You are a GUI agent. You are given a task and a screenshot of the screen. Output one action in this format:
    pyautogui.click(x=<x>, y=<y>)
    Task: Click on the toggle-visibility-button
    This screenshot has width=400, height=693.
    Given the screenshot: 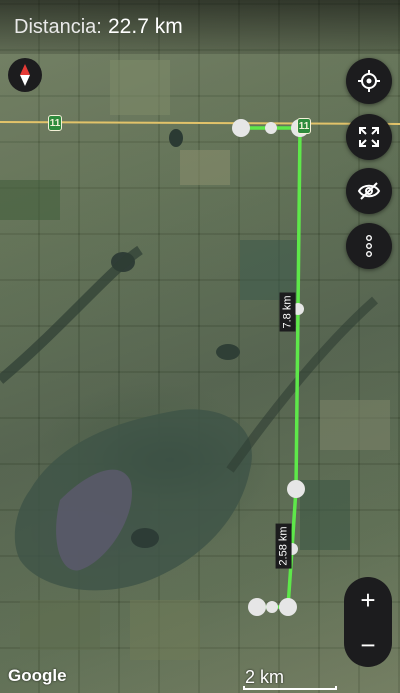 What is the action you would take?
    pyautogui.click(x=369, y=191)
    